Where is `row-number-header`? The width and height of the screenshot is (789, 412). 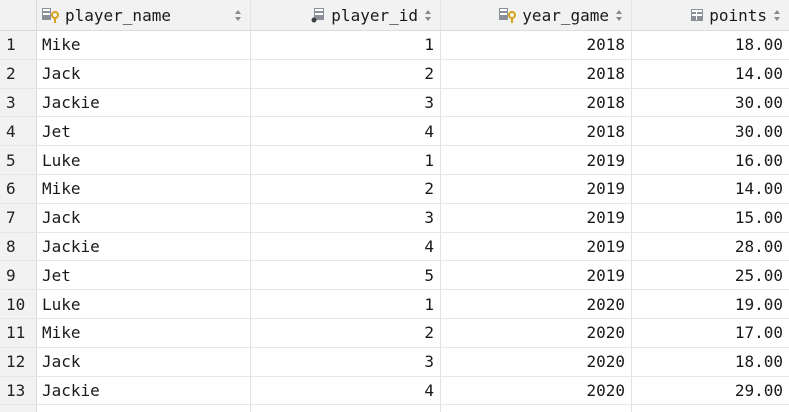 row-number-header is located at coordinates (18, 15).